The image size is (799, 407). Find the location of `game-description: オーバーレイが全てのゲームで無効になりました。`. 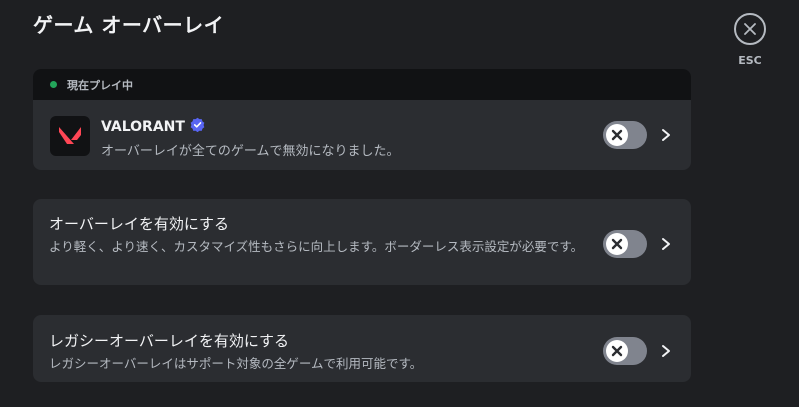

game-description: オーバーレイが全てのゲームで無効になりました。 is located at coordinates (250, 151).